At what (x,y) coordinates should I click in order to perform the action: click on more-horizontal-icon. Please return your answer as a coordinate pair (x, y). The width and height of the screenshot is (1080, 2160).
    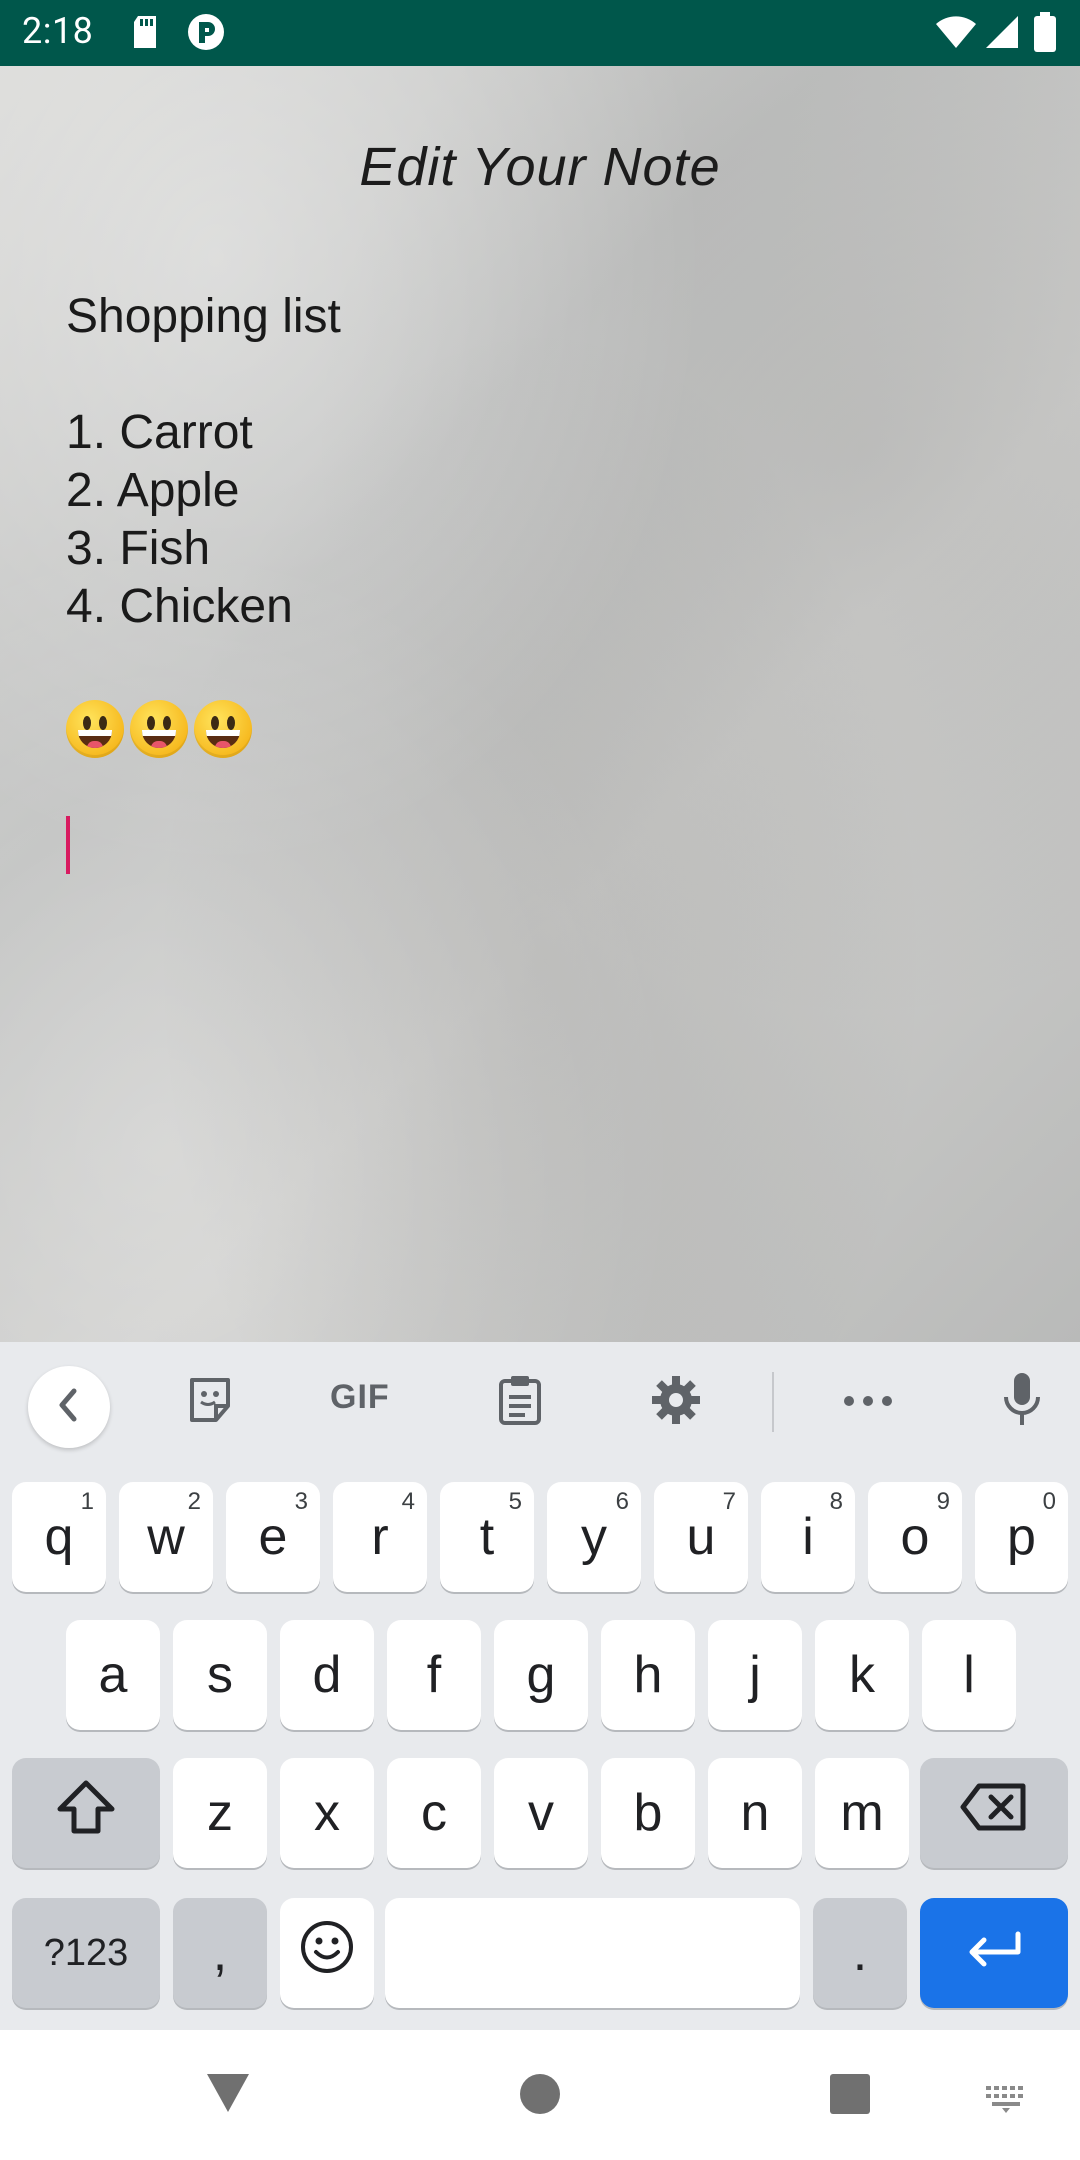
    Looking at the image, I should click on (868, 1402).